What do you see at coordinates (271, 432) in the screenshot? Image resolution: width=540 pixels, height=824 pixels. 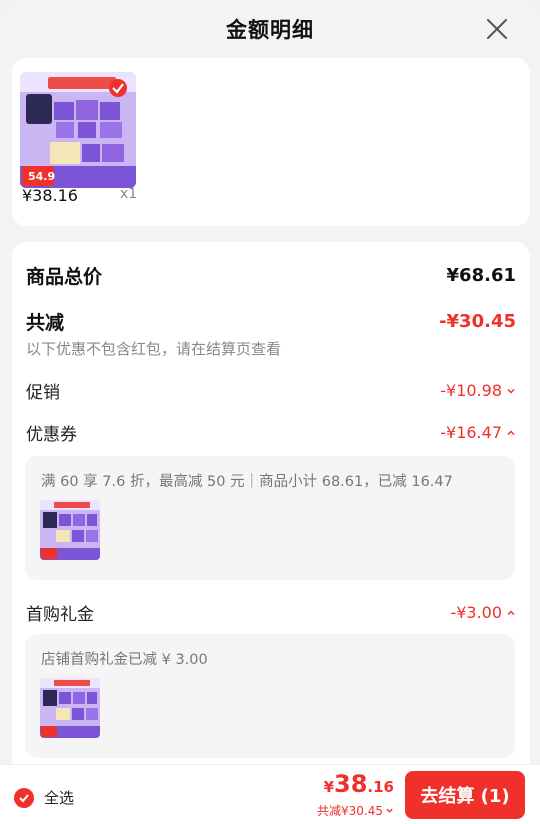 I see `coupon-row: 优惠券 -¥16.47` at bounding box center [271, 432].